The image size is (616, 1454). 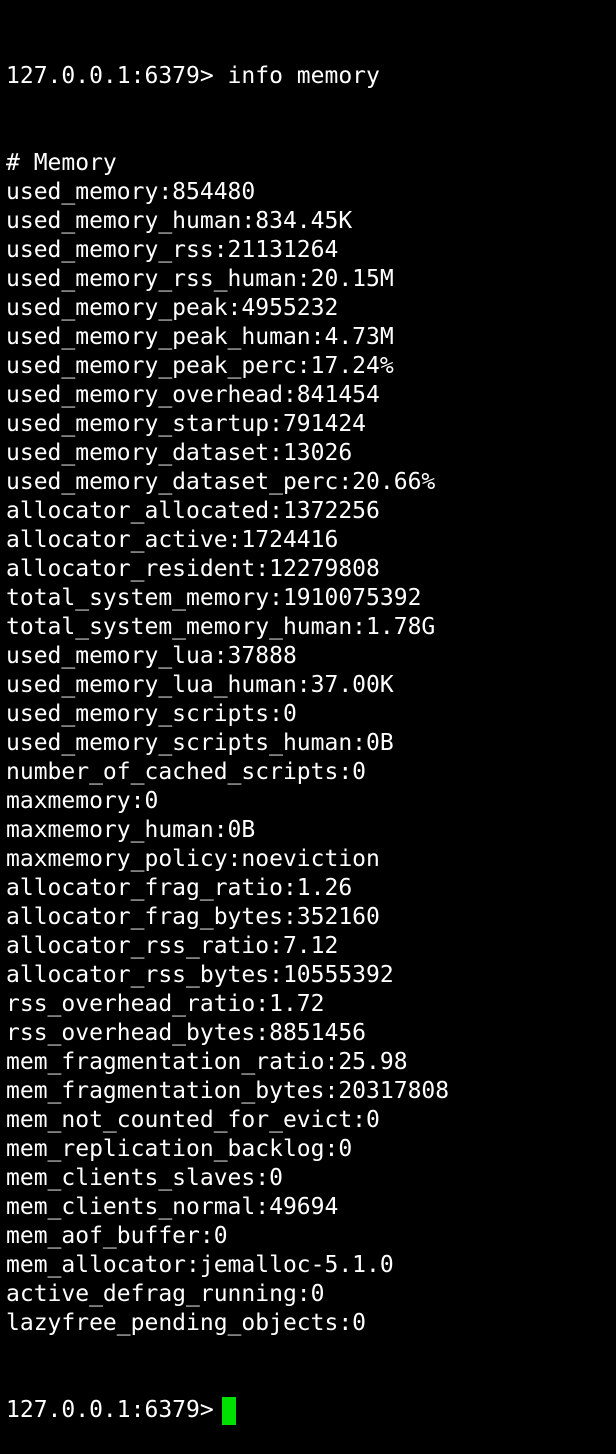 I want to click on output-line: used_memory:854480, so click(x=131, y=192).